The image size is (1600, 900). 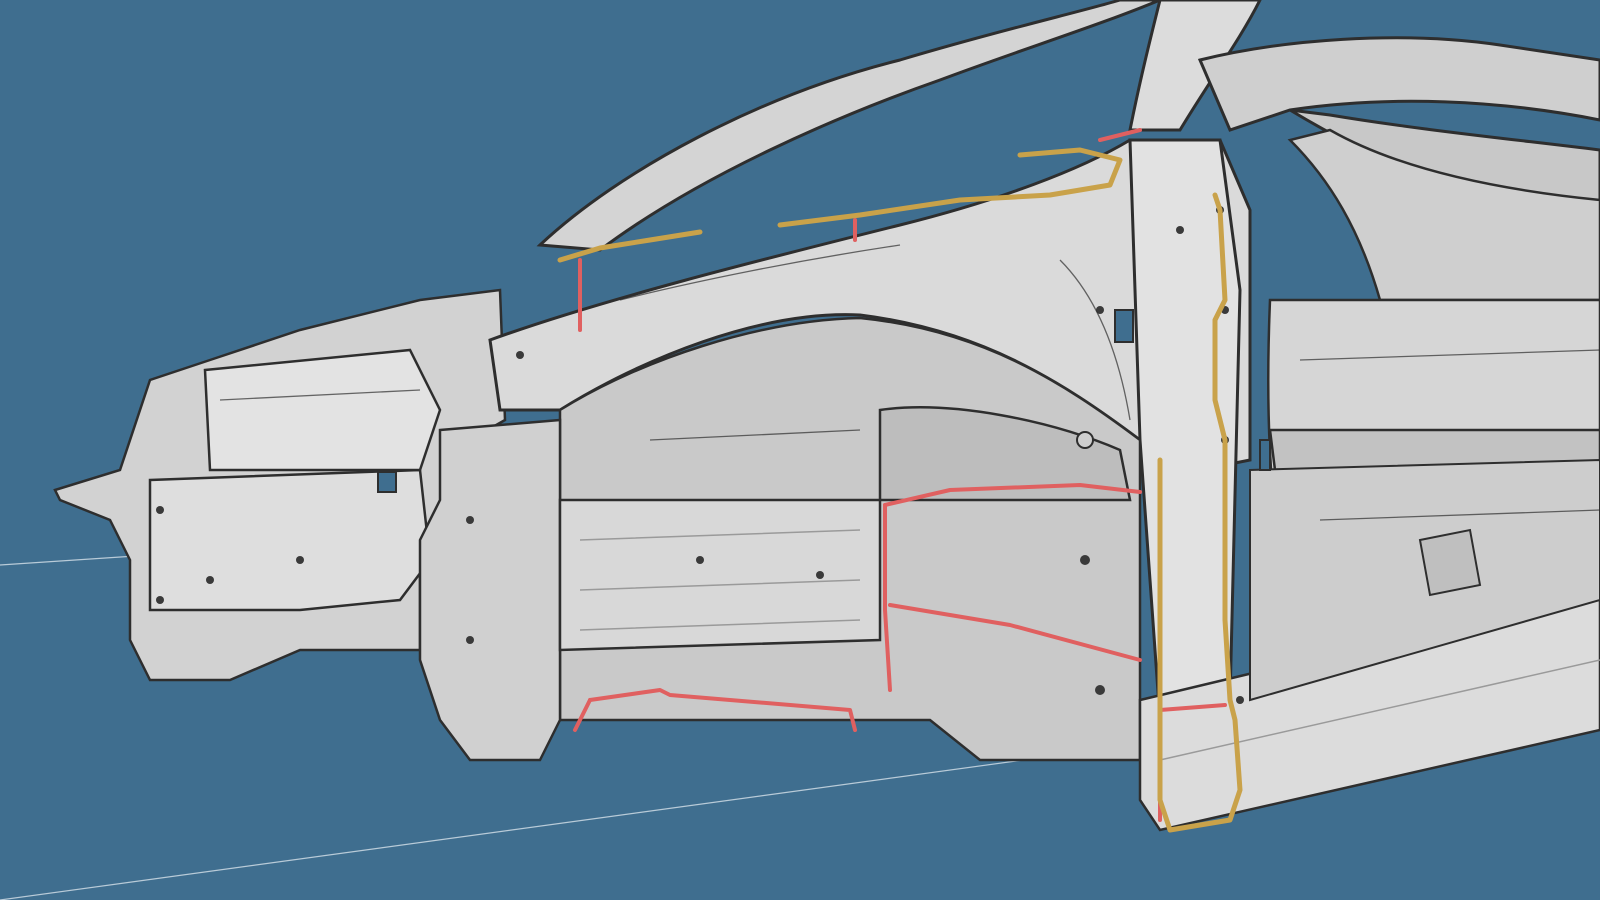 I want to click on square-cutout, so click(x=387, y=482).